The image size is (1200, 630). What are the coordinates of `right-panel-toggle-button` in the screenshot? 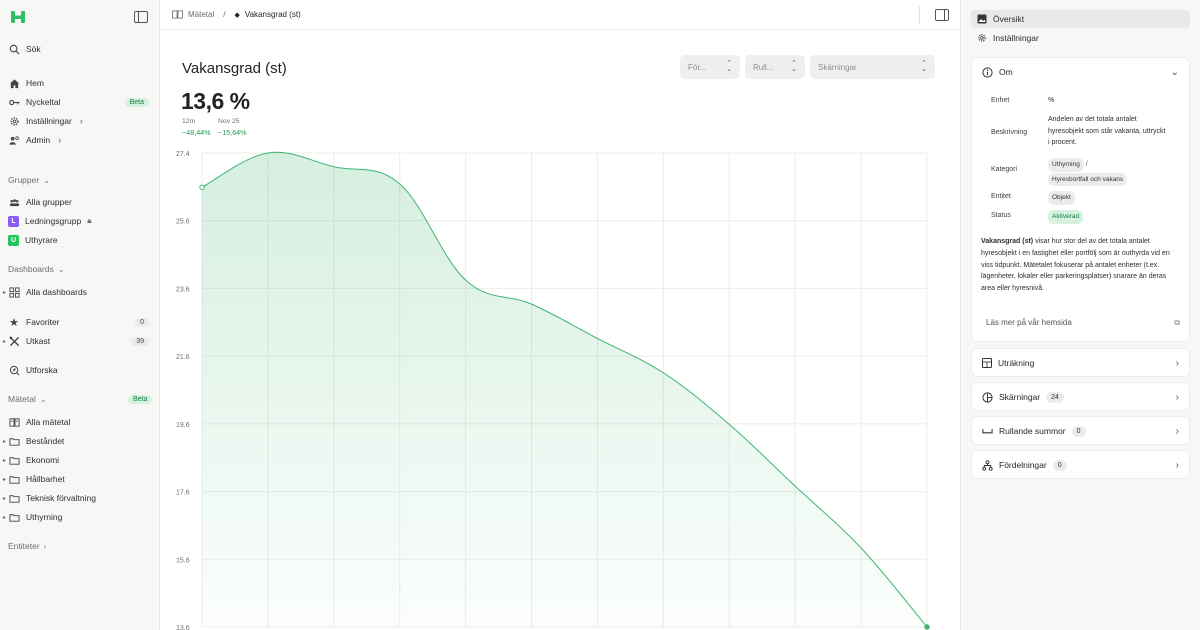 It's located at (942, 15).